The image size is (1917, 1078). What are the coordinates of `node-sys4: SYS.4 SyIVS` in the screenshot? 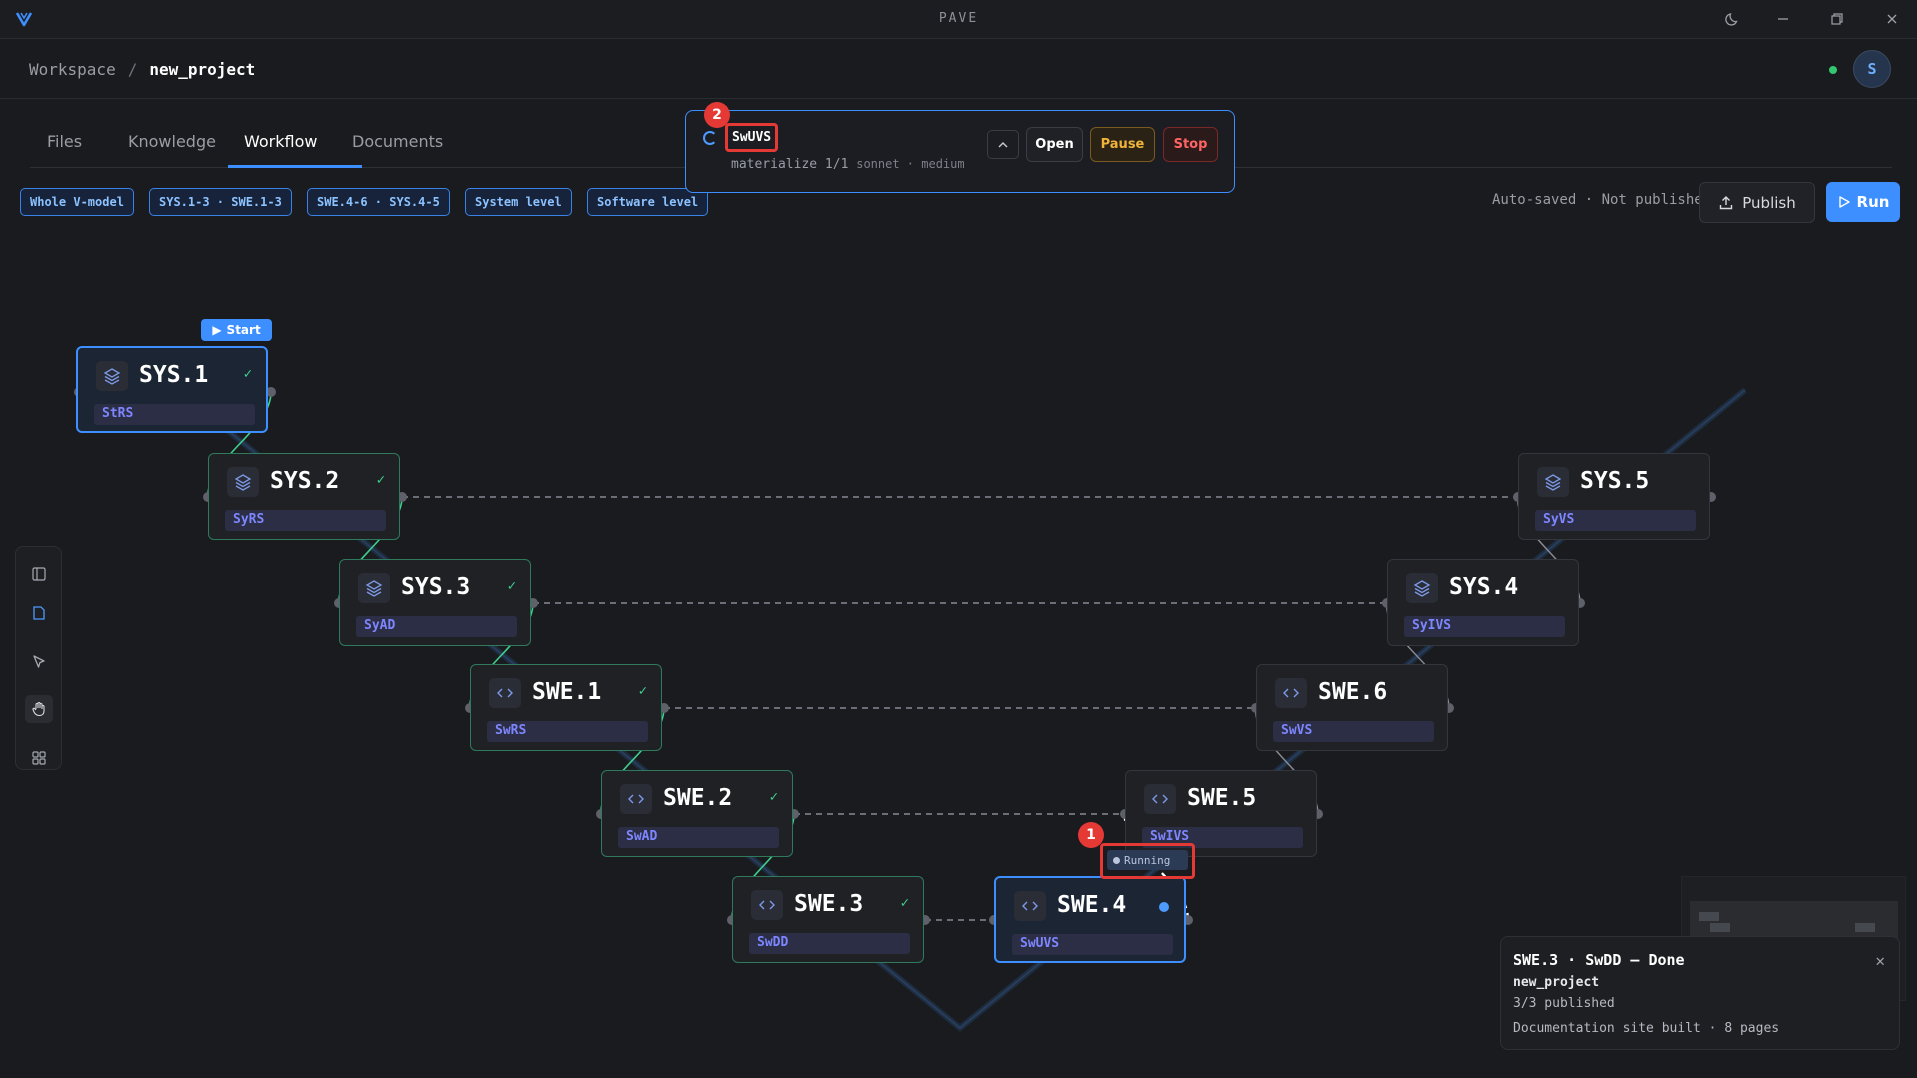 It's located at (1483, 602).